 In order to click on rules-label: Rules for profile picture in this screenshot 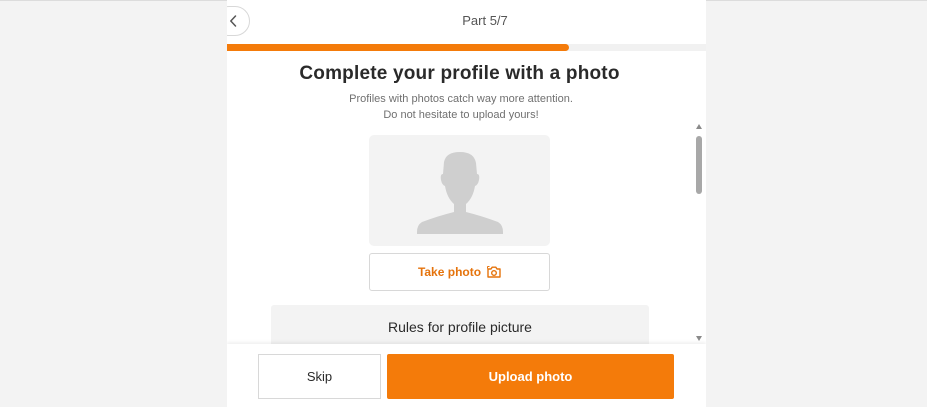, I will do `click(460, 327)`.